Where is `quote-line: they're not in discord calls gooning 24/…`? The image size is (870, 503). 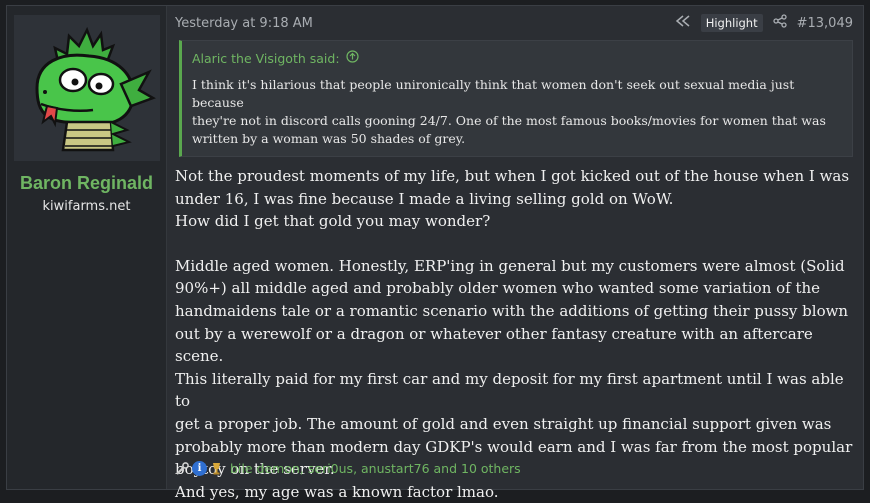 quote-line: they're not in discord calls gooning 24/… is located at coordinates (509, 120).